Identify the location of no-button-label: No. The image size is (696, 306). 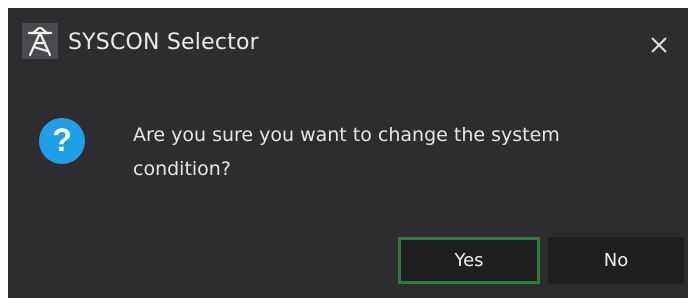
(616, 260).